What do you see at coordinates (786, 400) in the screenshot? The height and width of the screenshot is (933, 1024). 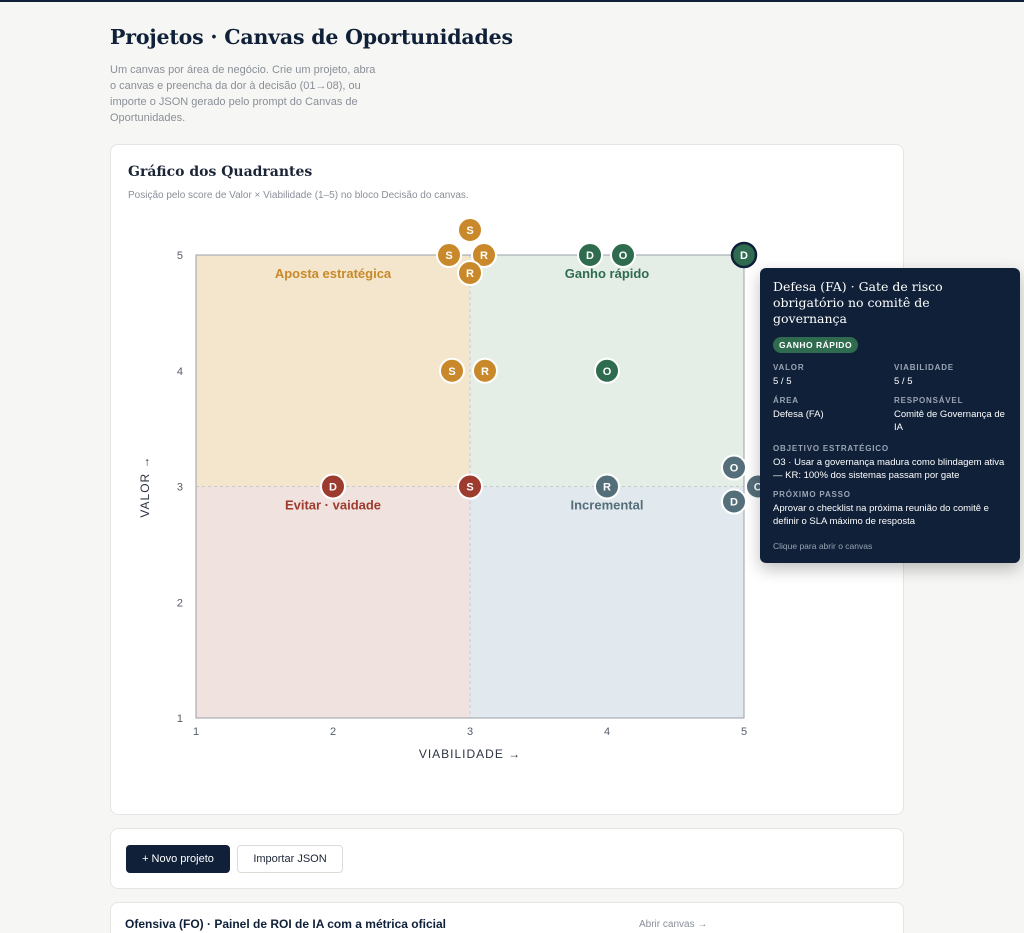 I see `area-label: ÁREA` at bounding box center [786, 400].